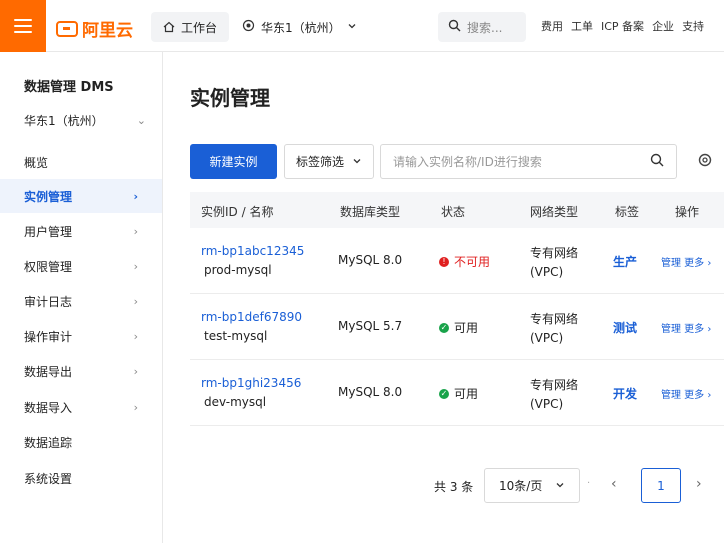 This screenshot has width=724, height=543. Describe the element at coordinates (81, 196) in the screenshot. I see `sidebar-item: 实例管理 ›` at that location.